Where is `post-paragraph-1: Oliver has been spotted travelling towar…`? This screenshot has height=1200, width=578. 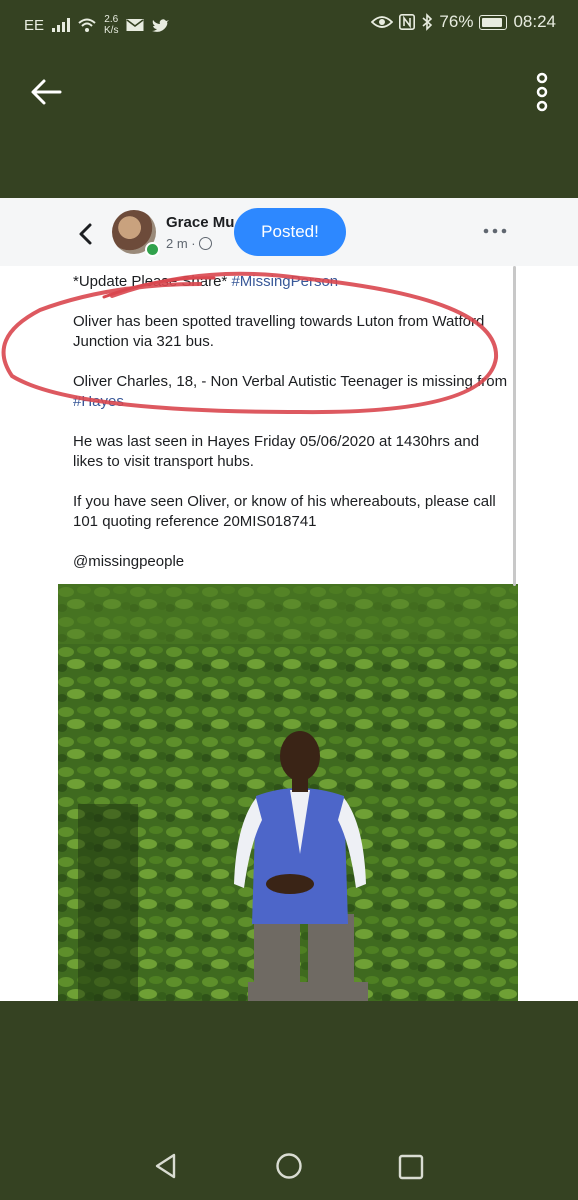
post-paragraph-1: Oliver has been spotted travelling towar… is located at coordinates (279, 331).